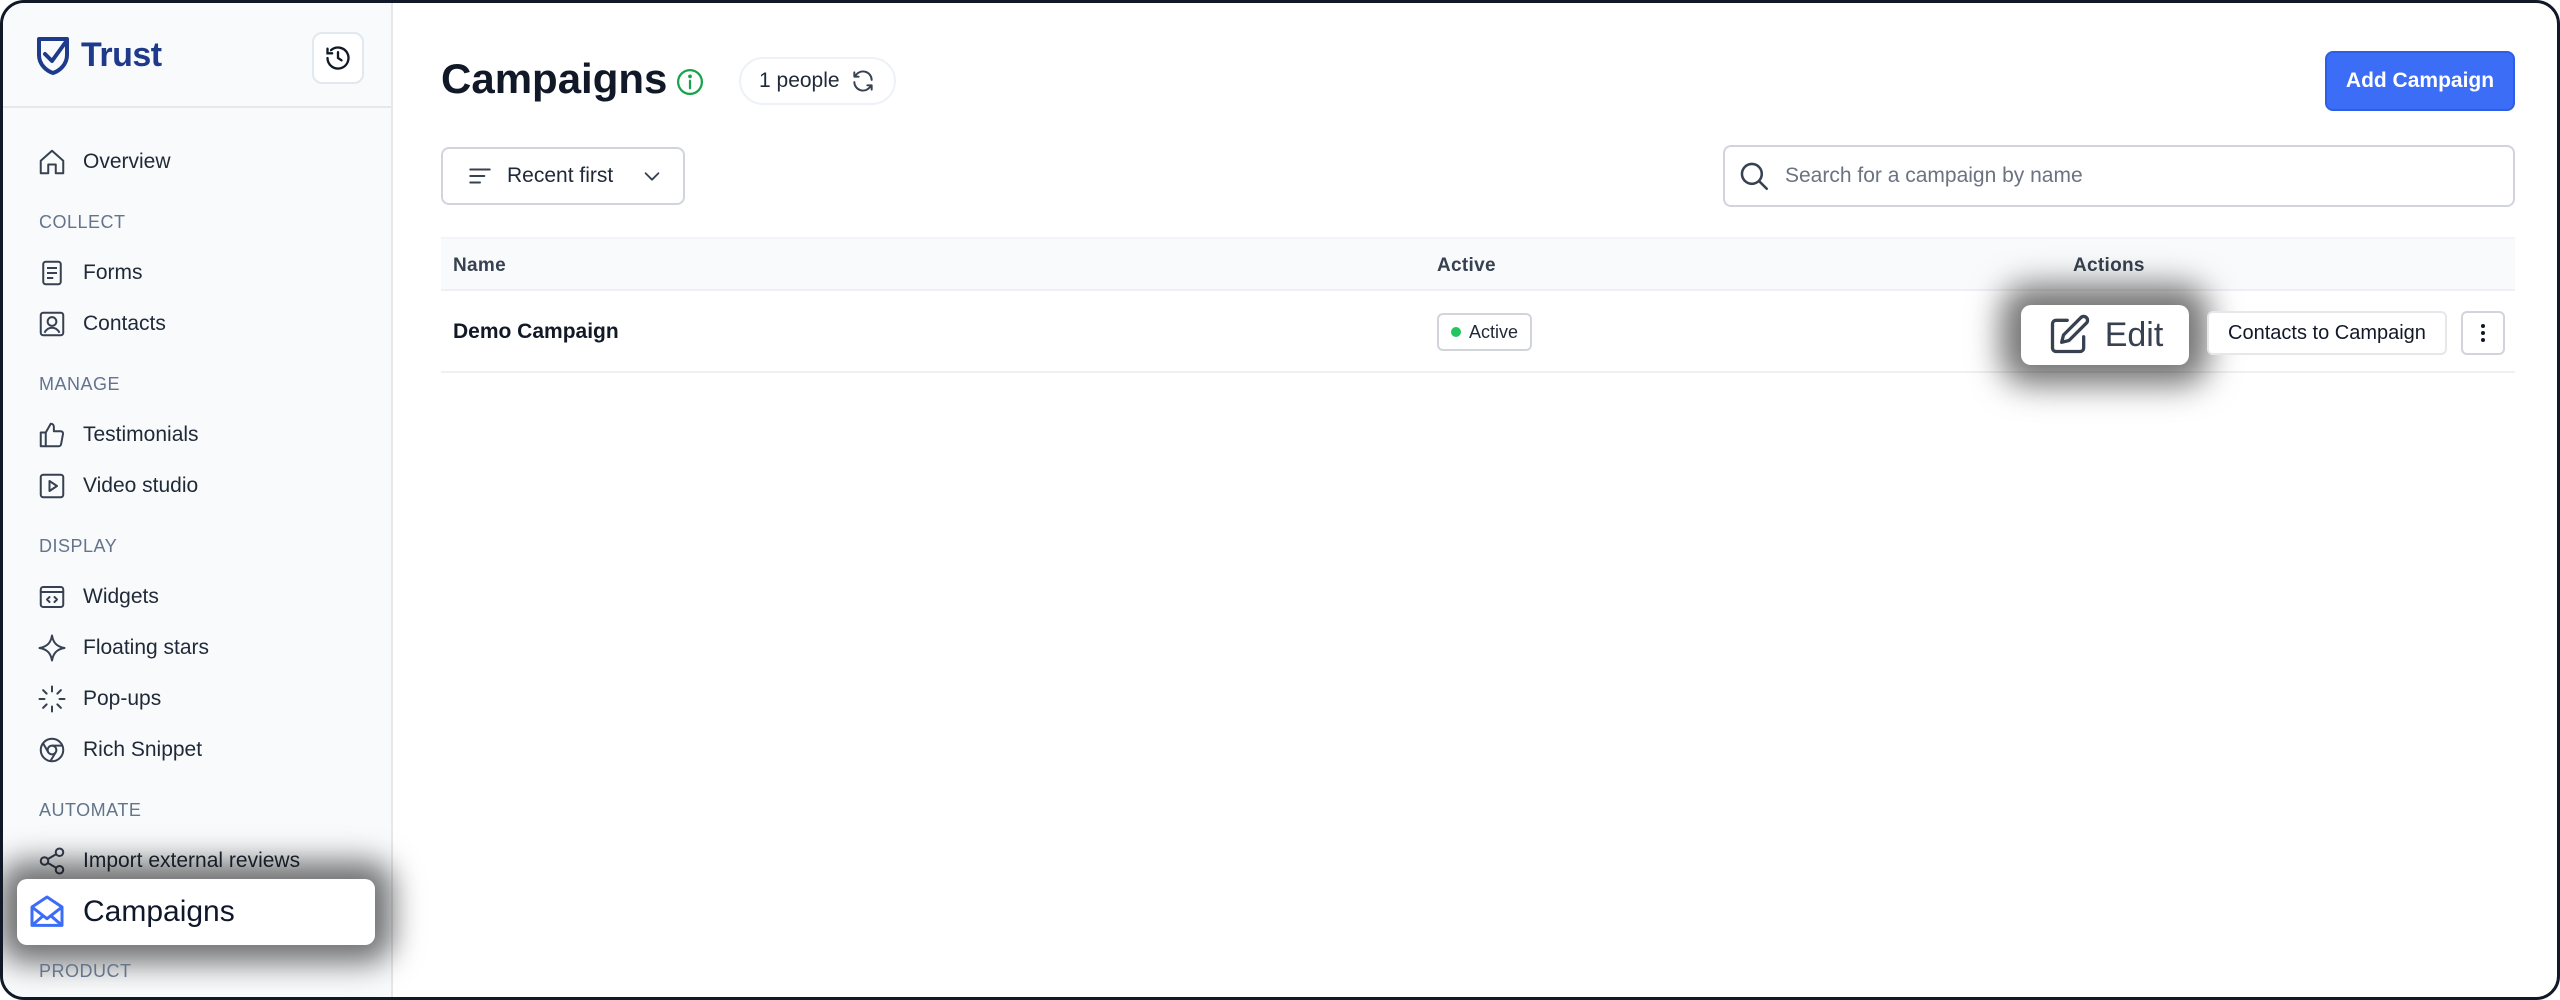 Image resolution: width=2560 pixels, height=1000 pixels. I want to click on edit-label: Edit, so click(2134, 334).